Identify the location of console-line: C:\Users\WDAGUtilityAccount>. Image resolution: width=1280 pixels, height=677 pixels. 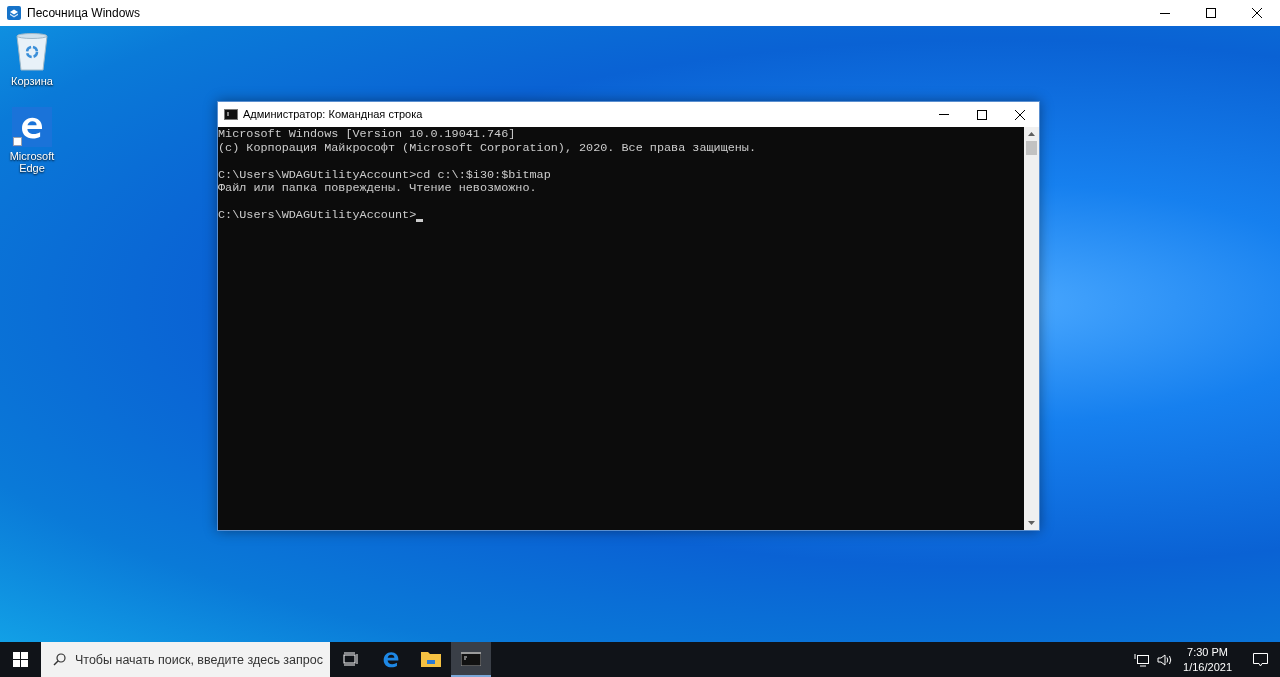
(317, 216).